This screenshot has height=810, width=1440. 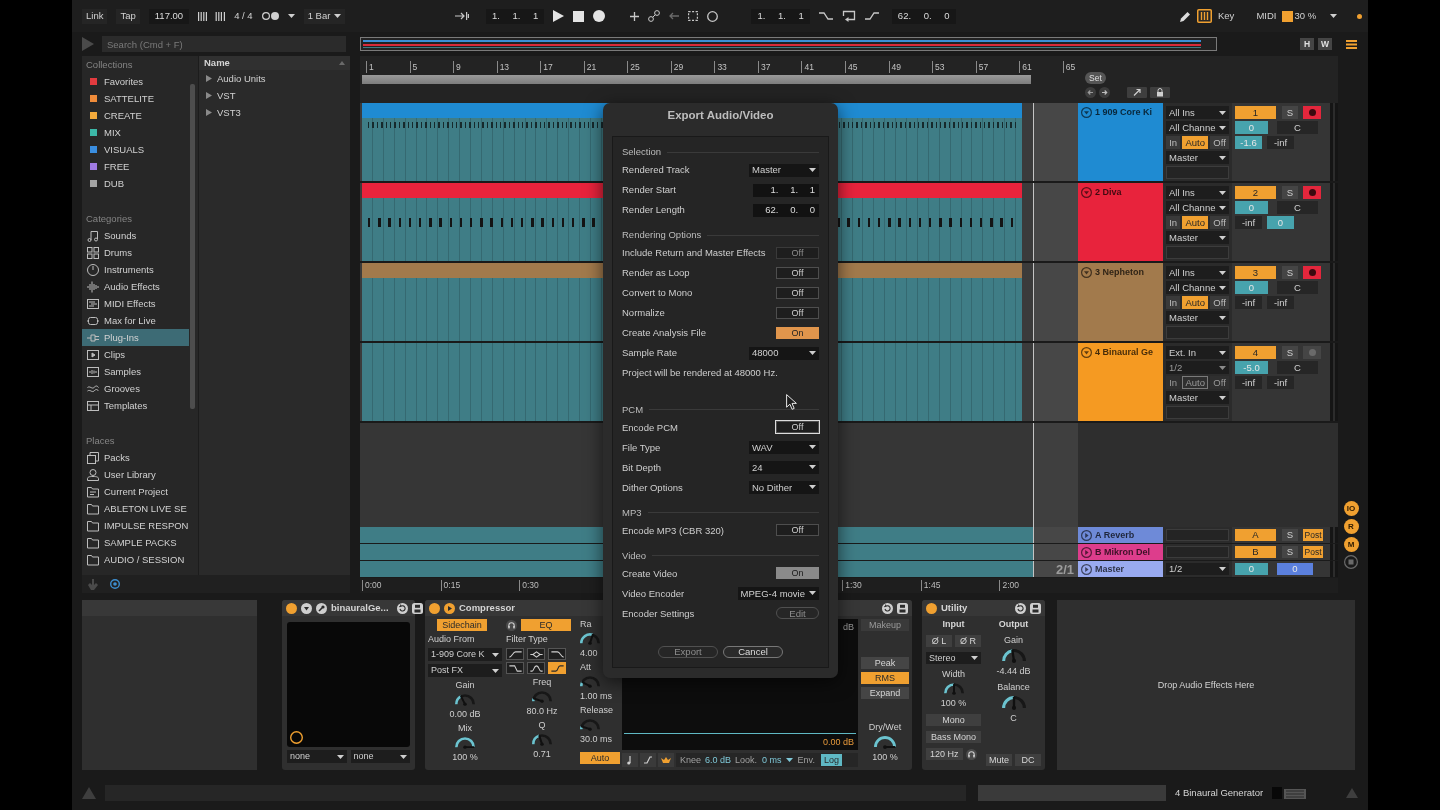 I want to click on section-header: Categories, so click(x=109, y=218).